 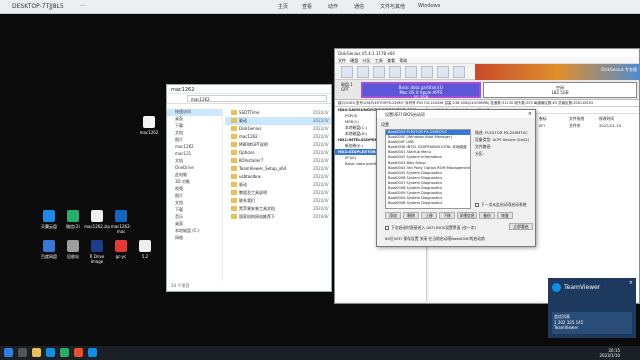 What do you see at coordinates (145, 249) in the screenshot?
I see `desktop-icon: 5.2` at bounding box center [145, 249].